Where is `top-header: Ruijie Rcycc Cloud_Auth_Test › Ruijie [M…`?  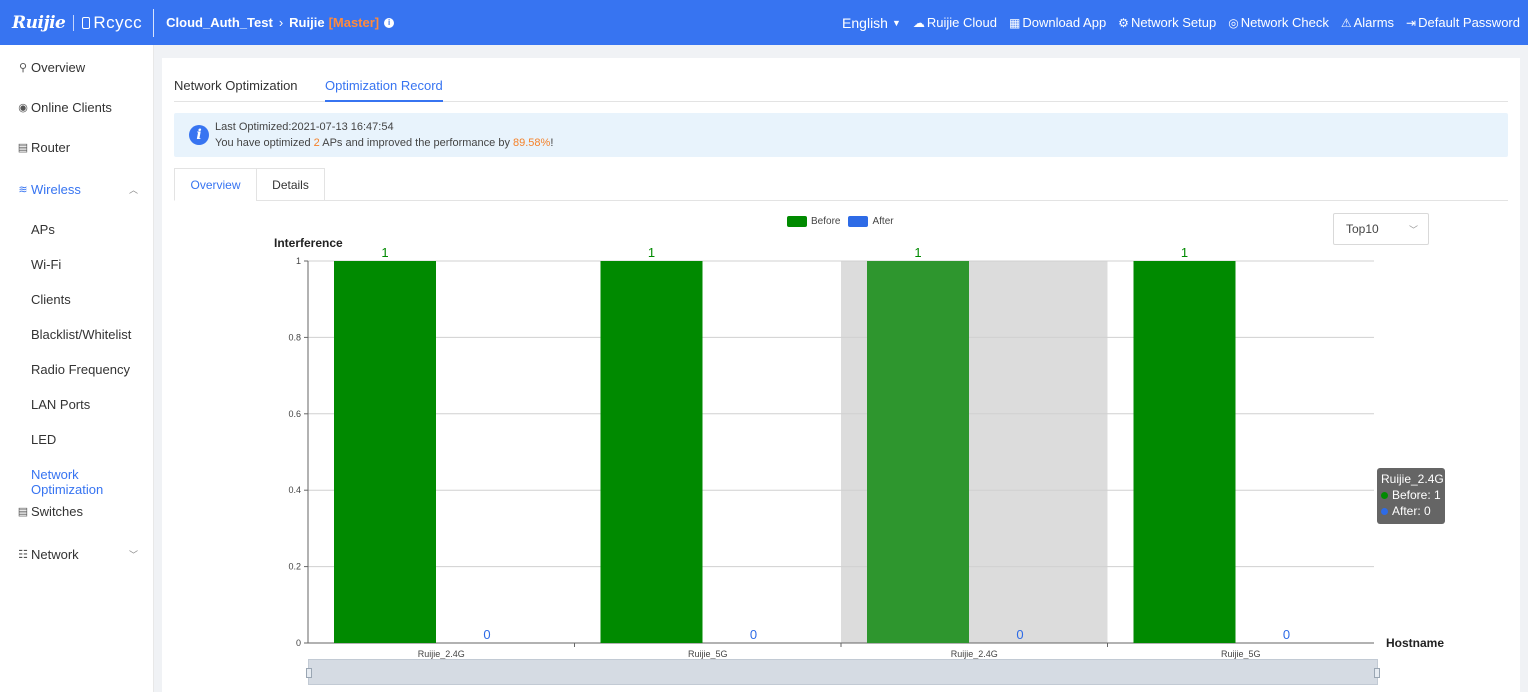 top-header: Ruijie Rcycc Cloud_Auth_Test › Ruijie [M… is located at coordinates (764, 22).